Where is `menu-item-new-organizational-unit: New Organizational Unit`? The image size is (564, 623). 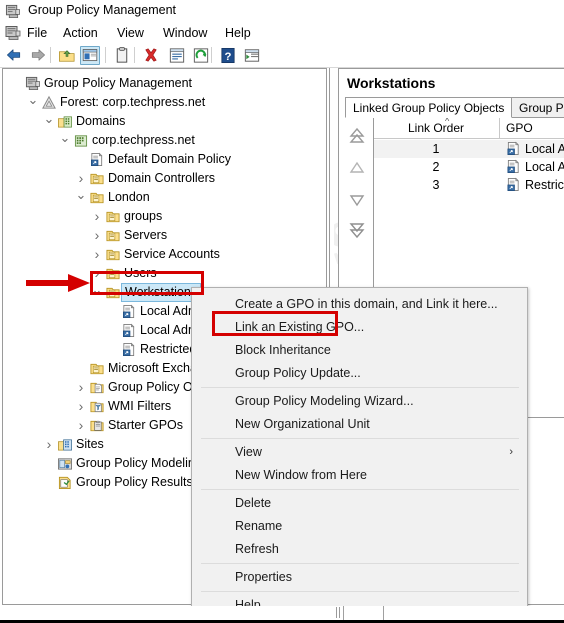 menu-item-new-organizational-unit: New Organizational Unit is located at coordinates (360, 424).